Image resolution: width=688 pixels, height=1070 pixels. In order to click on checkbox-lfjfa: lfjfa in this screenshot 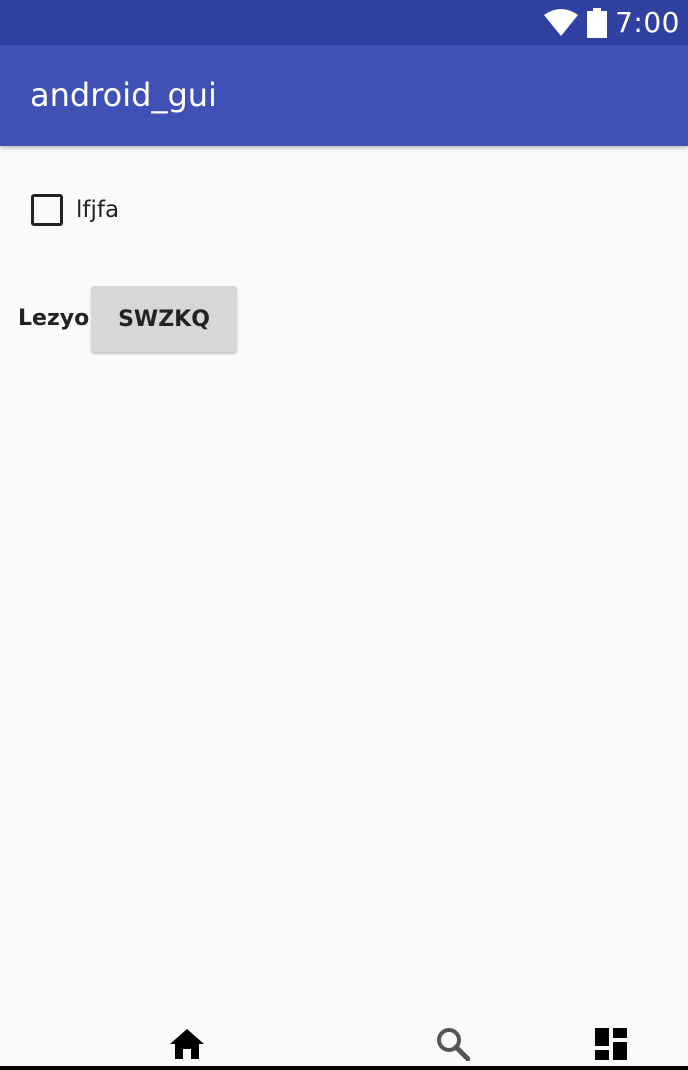, I will do `click(75, 210)`.